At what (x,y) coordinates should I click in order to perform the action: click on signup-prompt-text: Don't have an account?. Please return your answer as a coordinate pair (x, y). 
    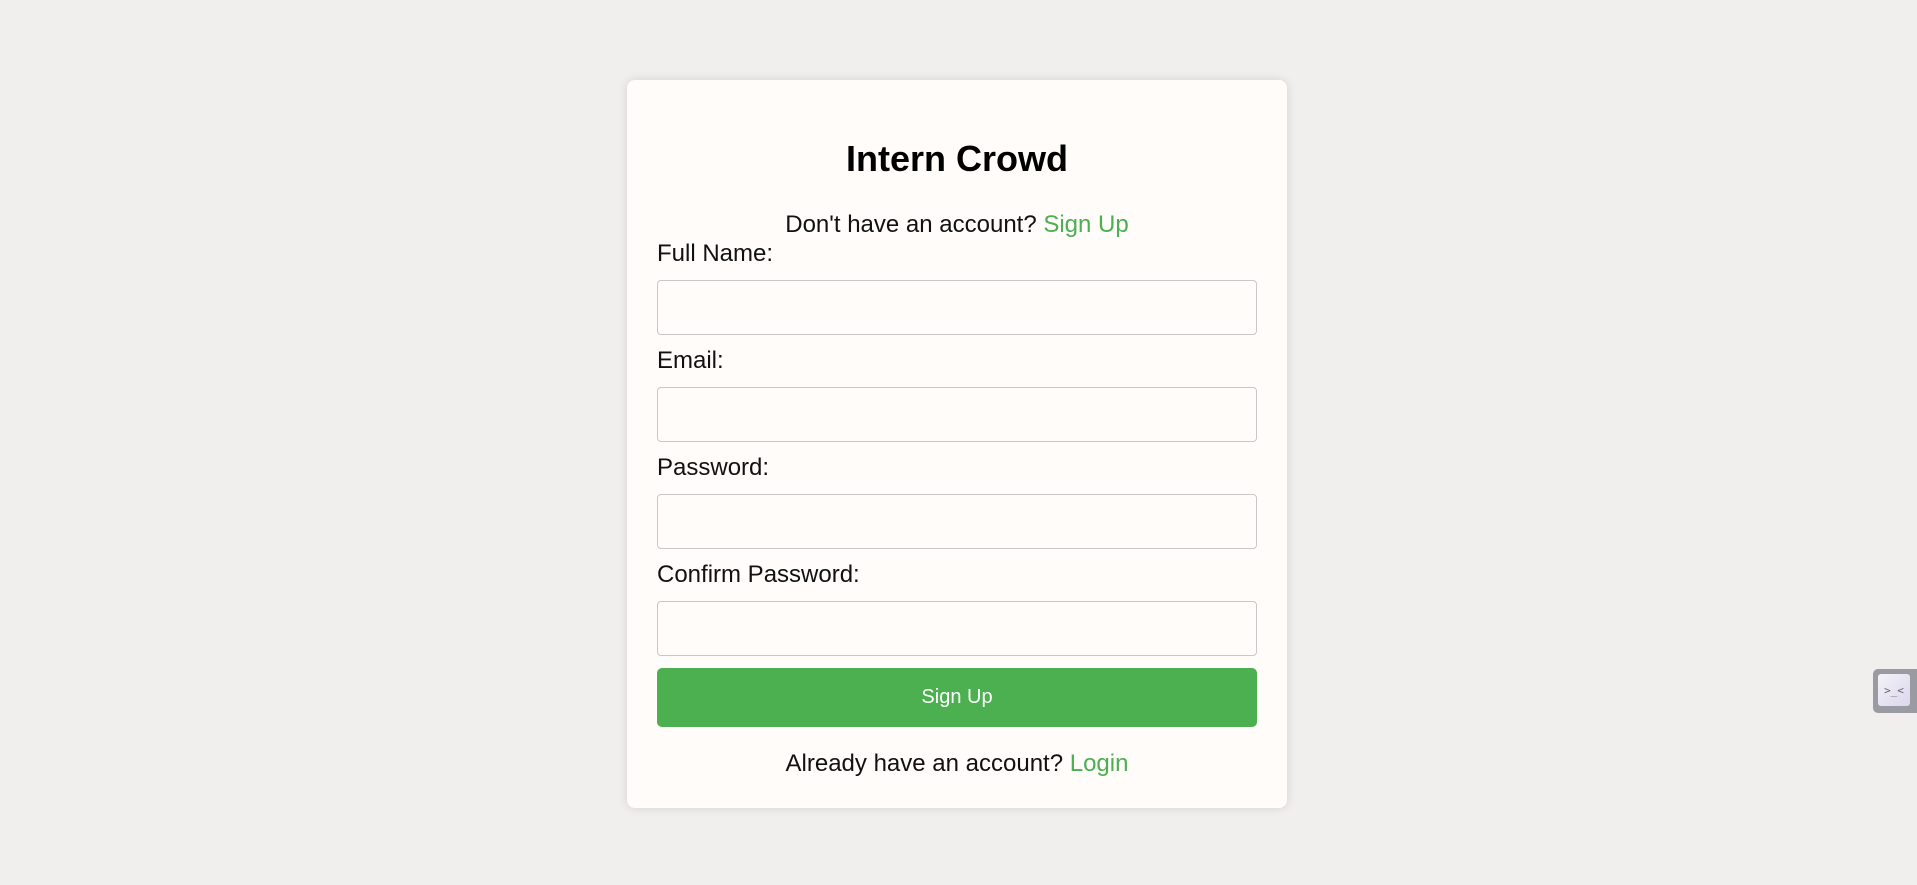
    Looking at the image, I should click on (914, 224).